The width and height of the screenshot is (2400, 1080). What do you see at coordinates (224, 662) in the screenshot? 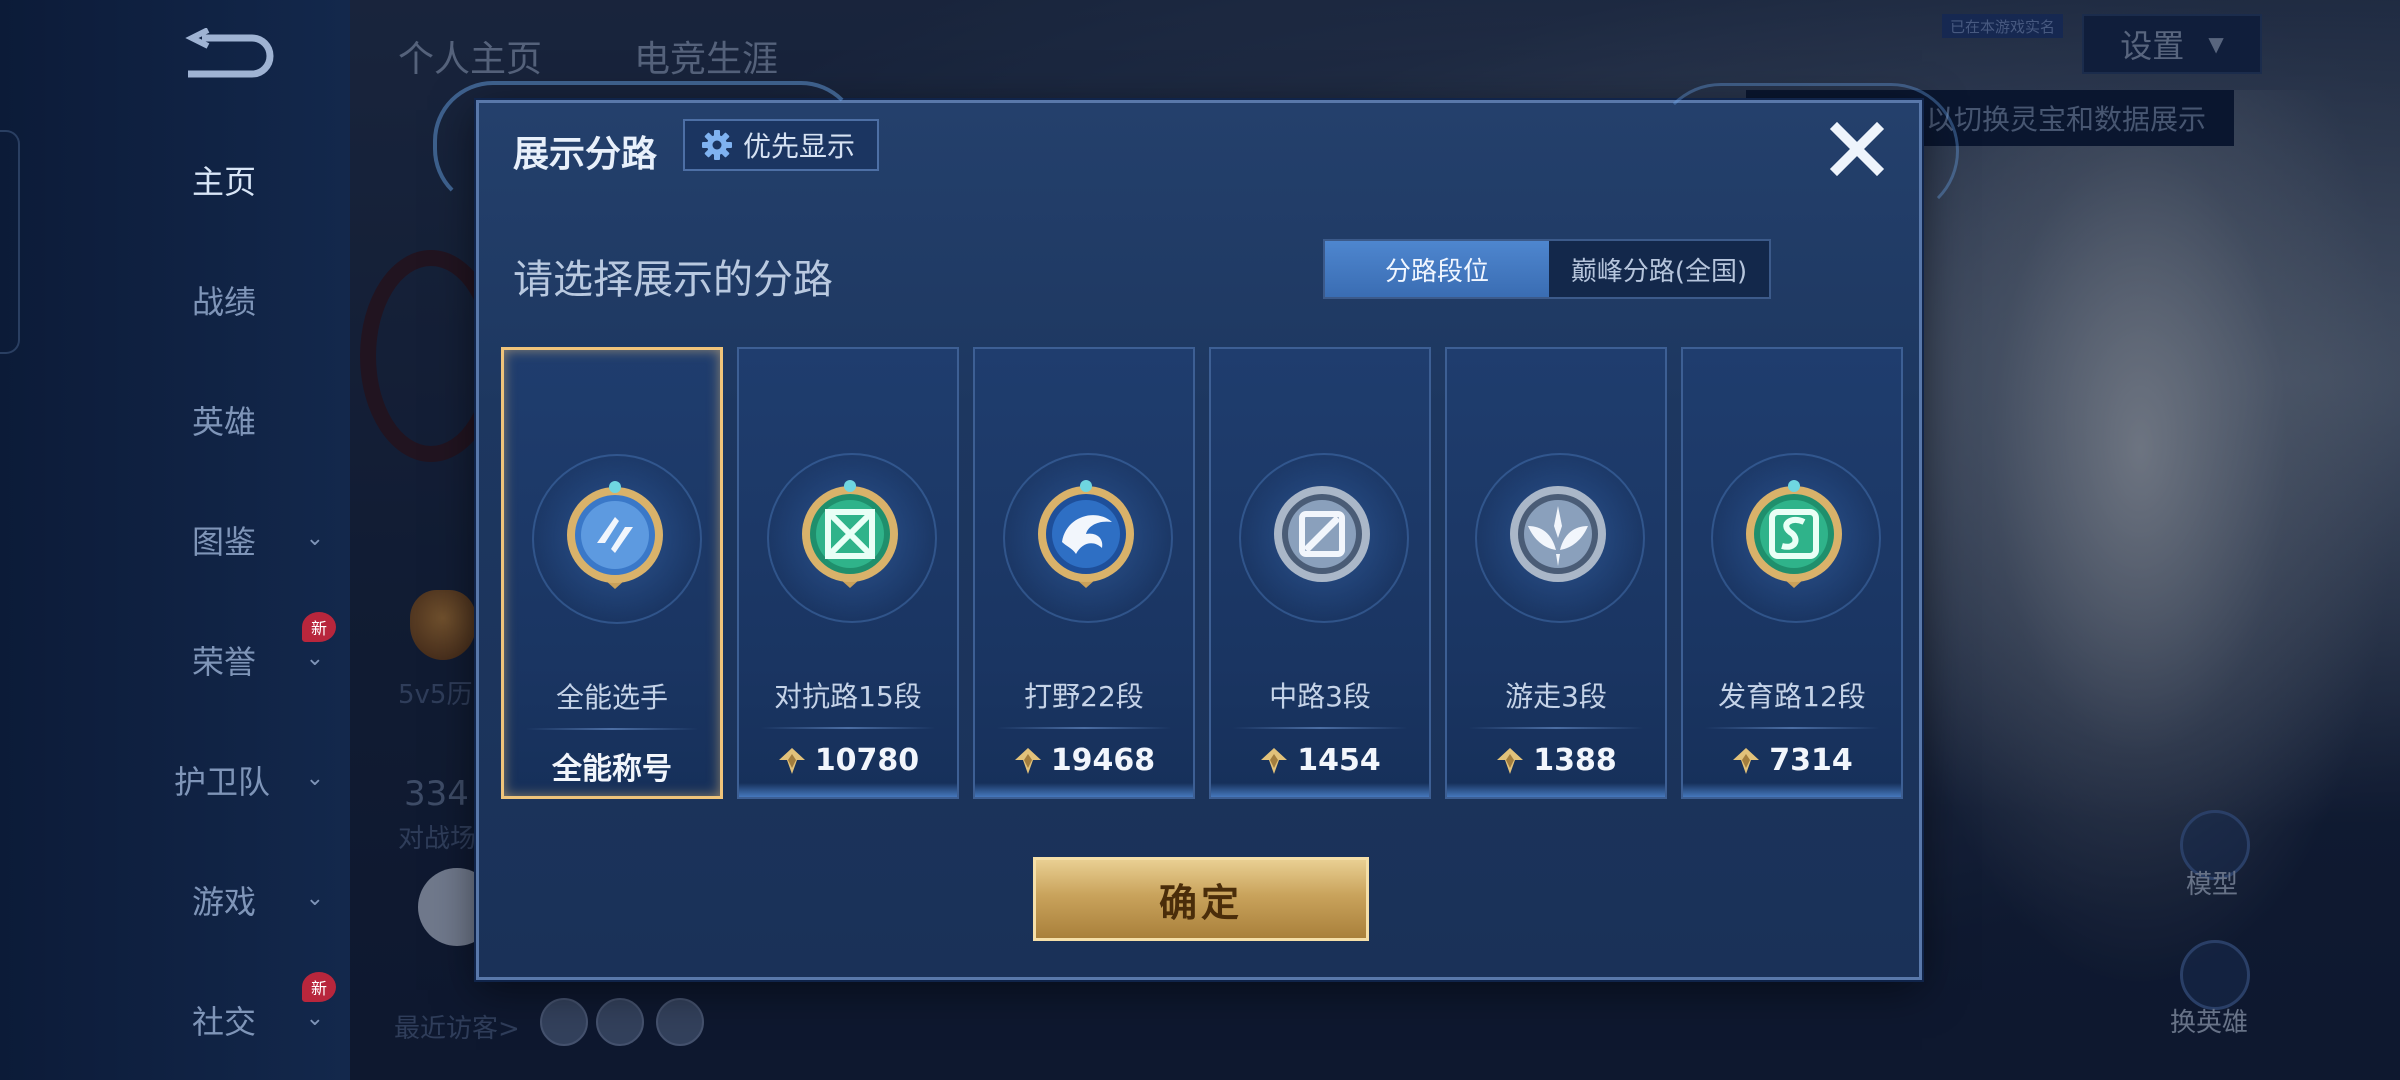
I see `sidebar-item-label: 荣誉` at bounding box center [224, 662].